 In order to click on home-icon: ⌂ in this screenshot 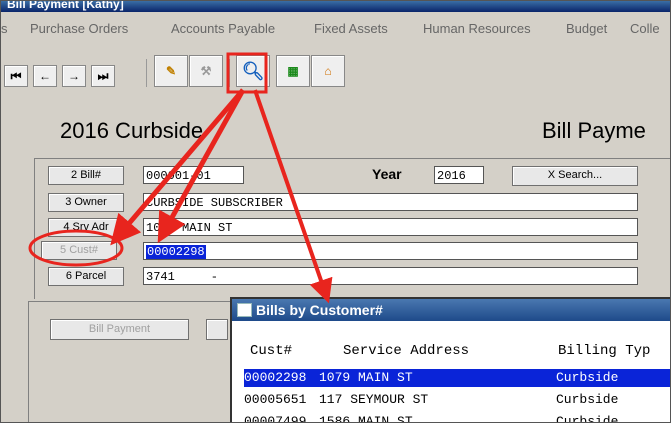, I will do `click(328, 71)`.